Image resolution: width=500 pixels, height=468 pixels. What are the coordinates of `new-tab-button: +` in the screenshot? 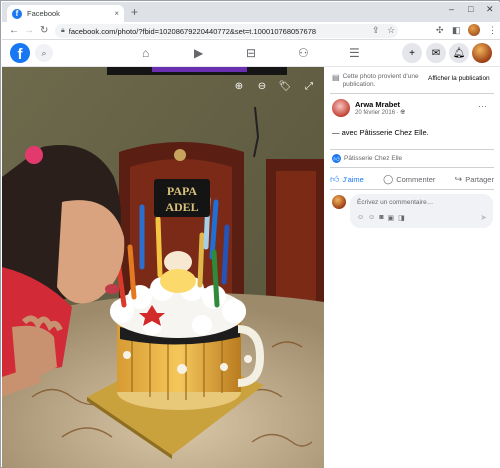 It's located at (134, 12).